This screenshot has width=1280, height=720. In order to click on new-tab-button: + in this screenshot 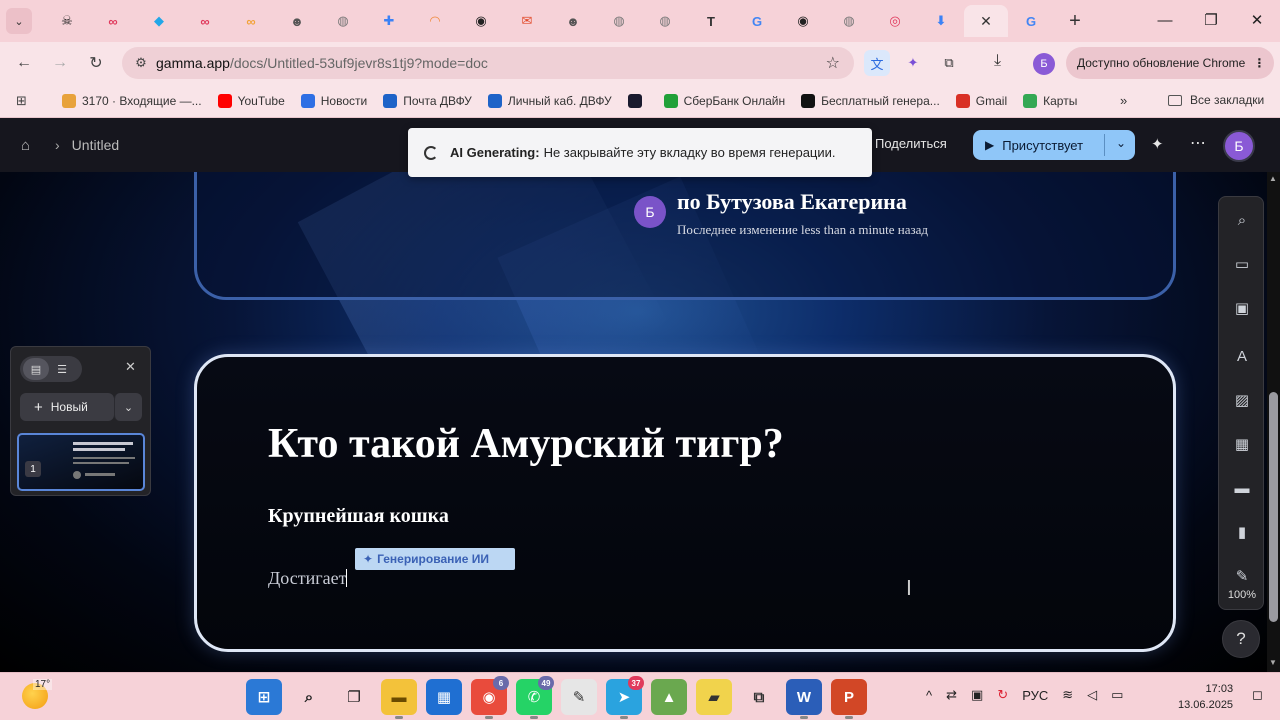, I will do `click(1075, 21)`.